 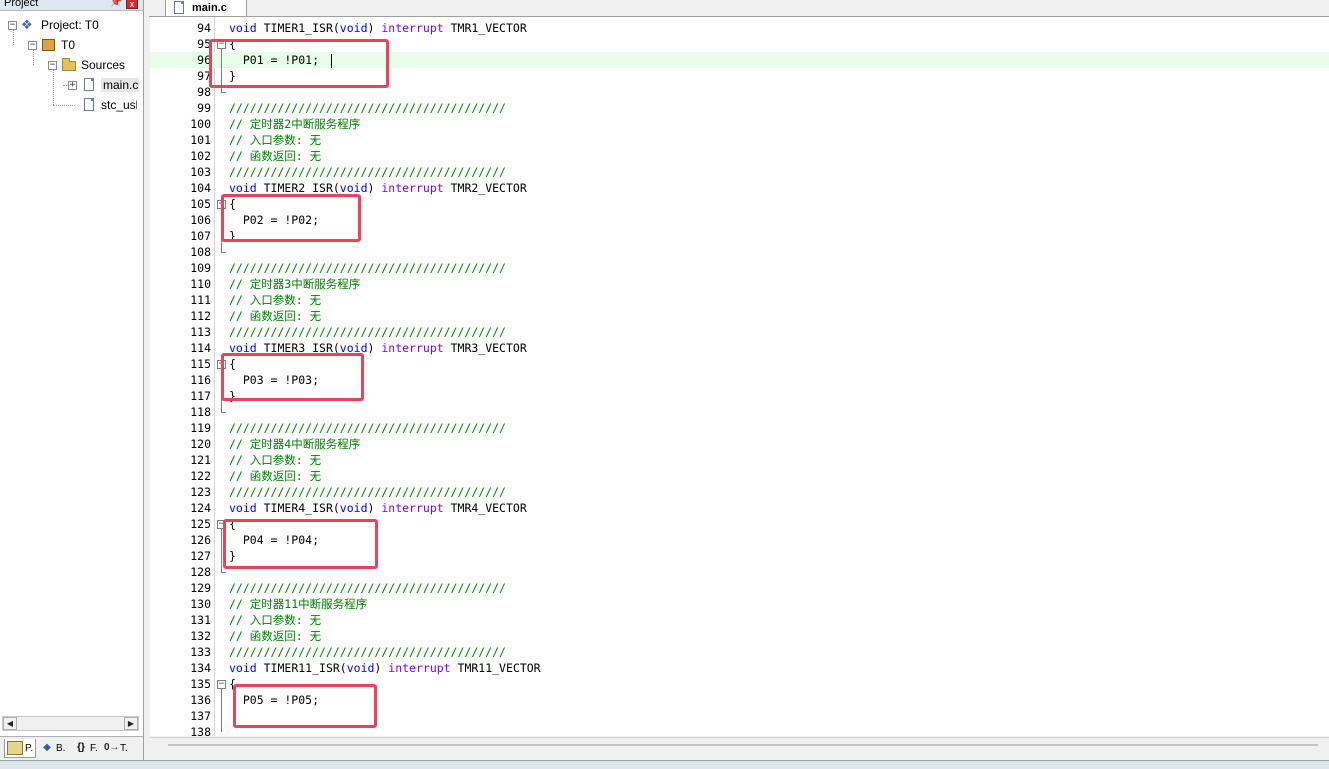 What do you see at coordinates (200, 604) in the screenshot?
I see `line-number: 130` at bounding box center [200, 604].